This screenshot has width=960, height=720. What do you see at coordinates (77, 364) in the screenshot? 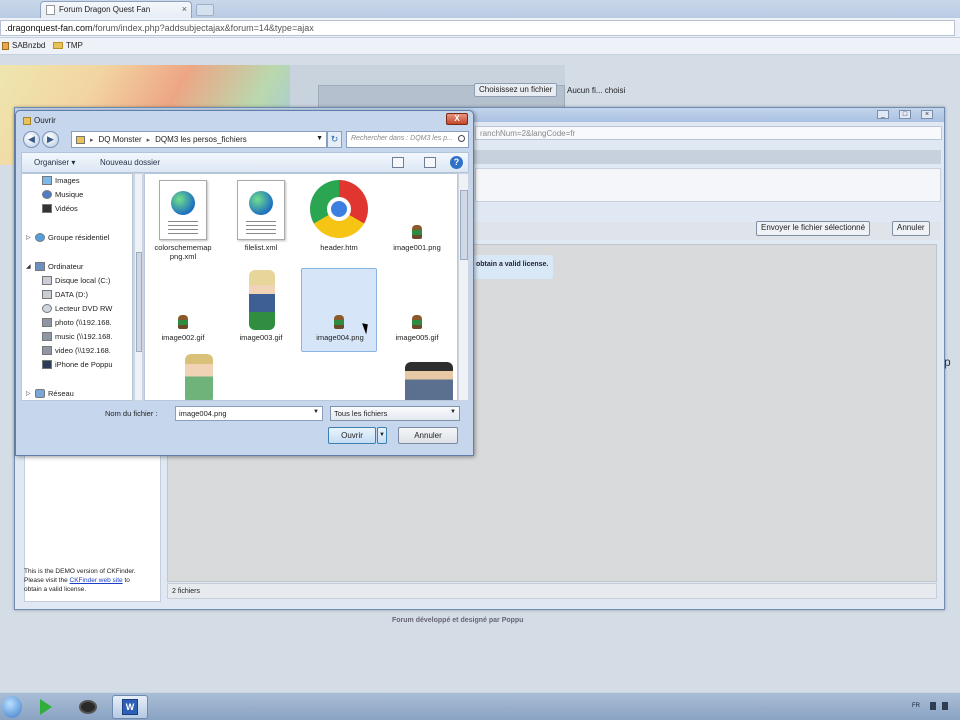
I see `nav-item-iphone: iPhone de Poppu` at bounding box center [77, 364].